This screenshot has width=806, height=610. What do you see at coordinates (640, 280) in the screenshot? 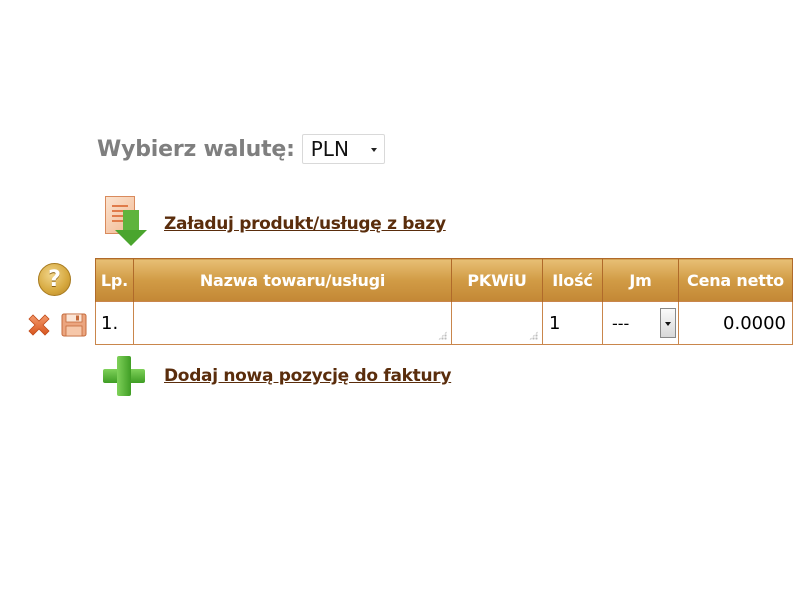
I see `column-header-unit: Jm` at bounding box center [640, 280].